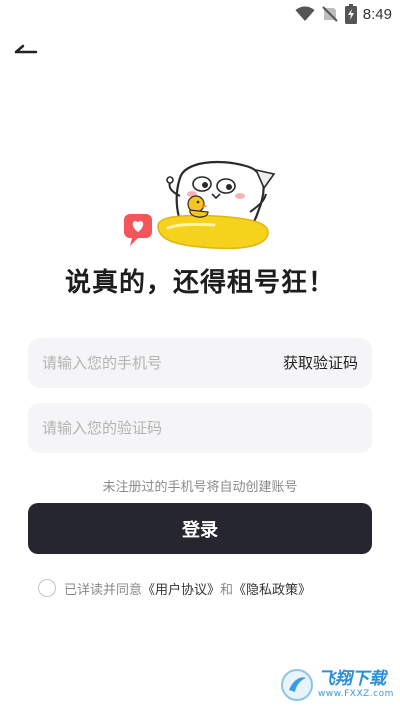 The width and height of the screenshot is (400, 711). I want to click on watermark-logo-icon, so click(297, 685).